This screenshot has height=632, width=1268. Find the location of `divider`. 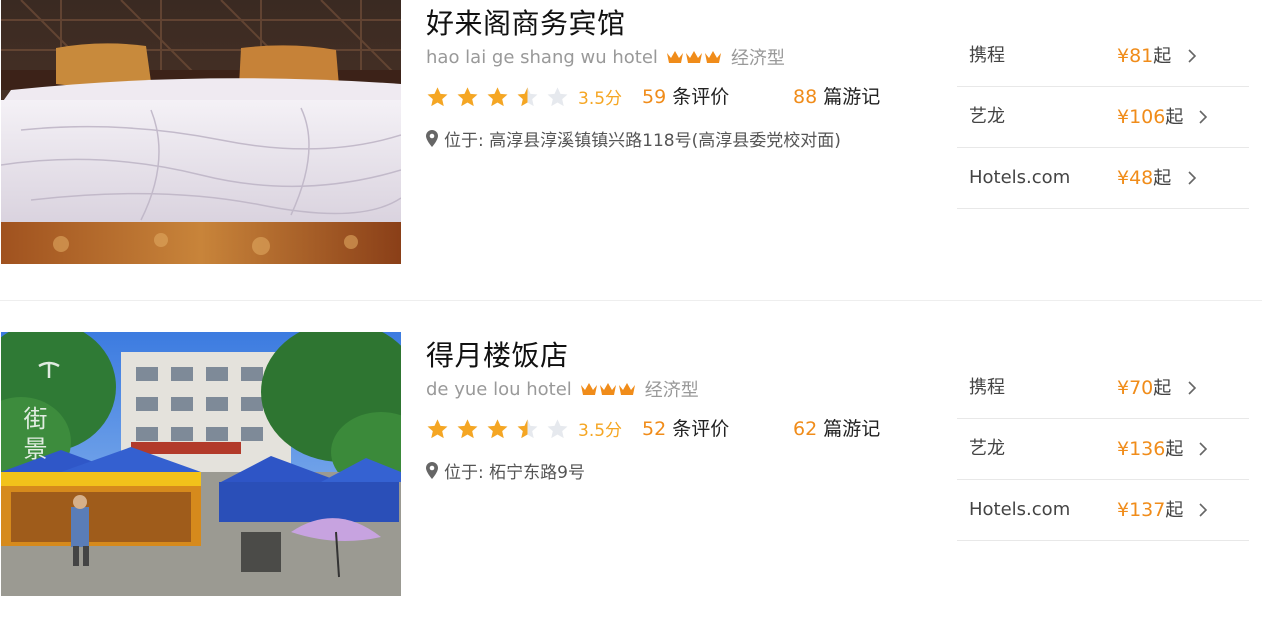

divider is located at coordinates (631, 300).